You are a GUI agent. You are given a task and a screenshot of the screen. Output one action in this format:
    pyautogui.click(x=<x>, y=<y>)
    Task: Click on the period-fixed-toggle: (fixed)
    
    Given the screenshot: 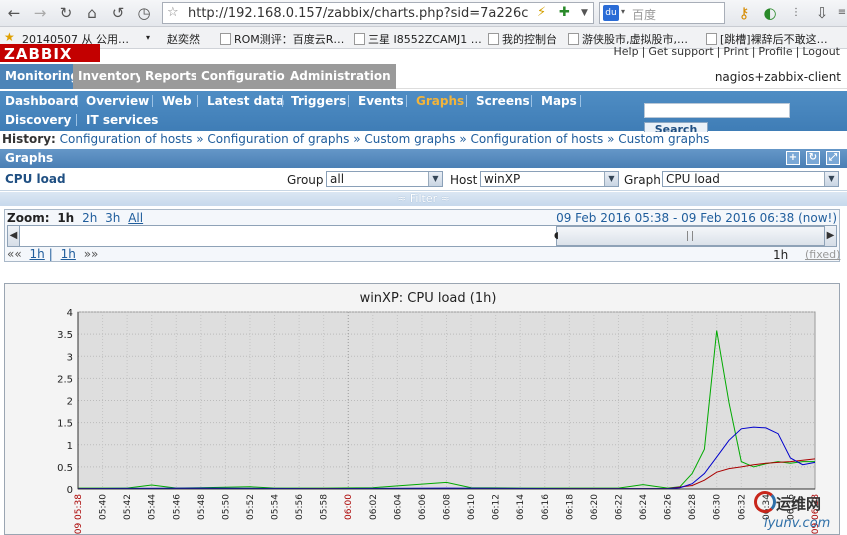 What is the action you would take?
    pyautogui.click(x=822, y=254)
    